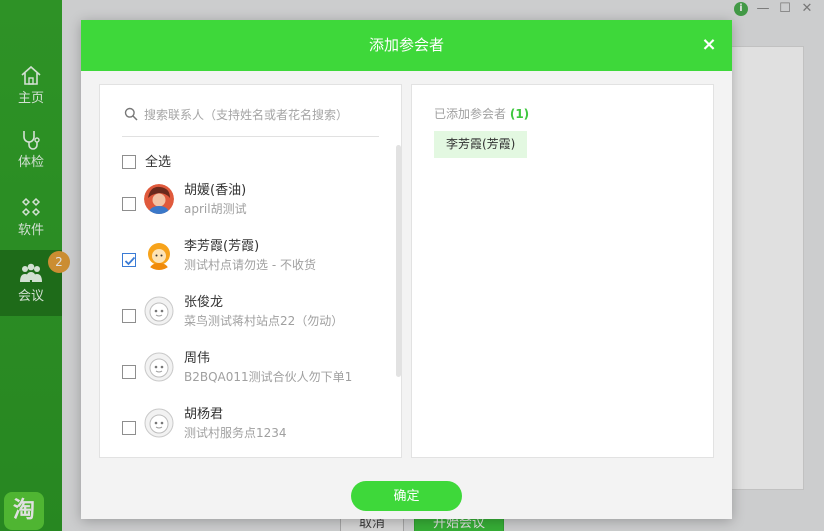 This screenshot has height=531, width=824. What do you see at coordinates (235, 433) in the screenshot?
I see `contact-subtitle: 测试村服务点1234` at bounding box center [235, 433].